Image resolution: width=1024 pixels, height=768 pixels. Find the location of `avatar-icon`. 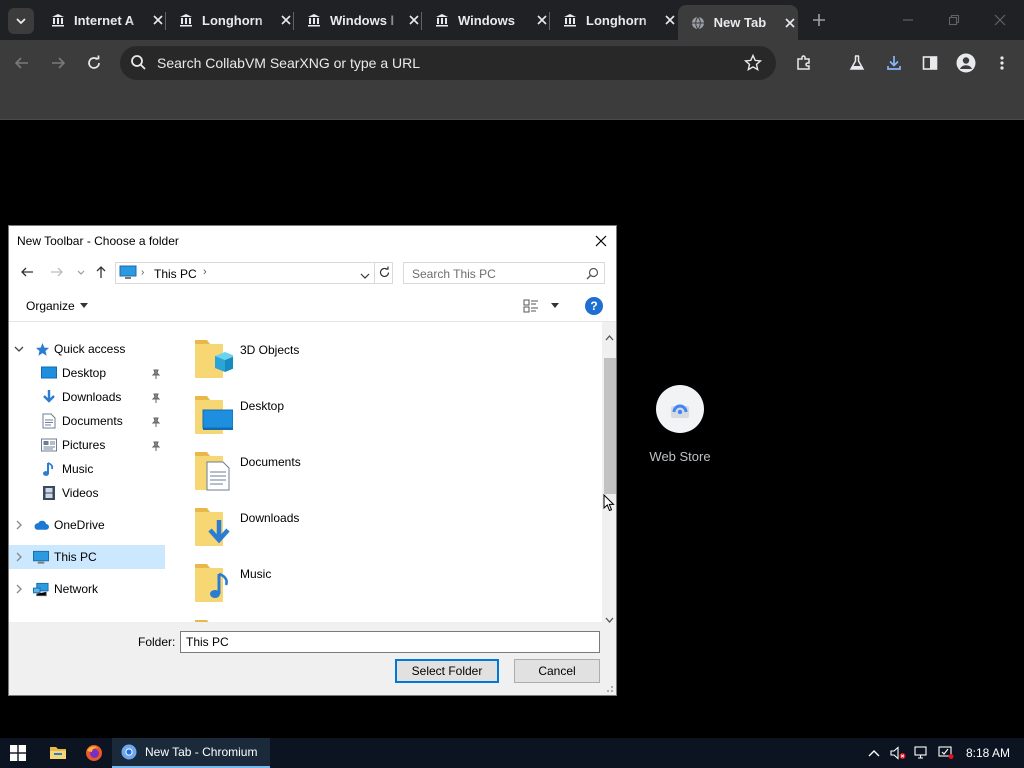

avatar-icon is located at coordinates (966, 63).